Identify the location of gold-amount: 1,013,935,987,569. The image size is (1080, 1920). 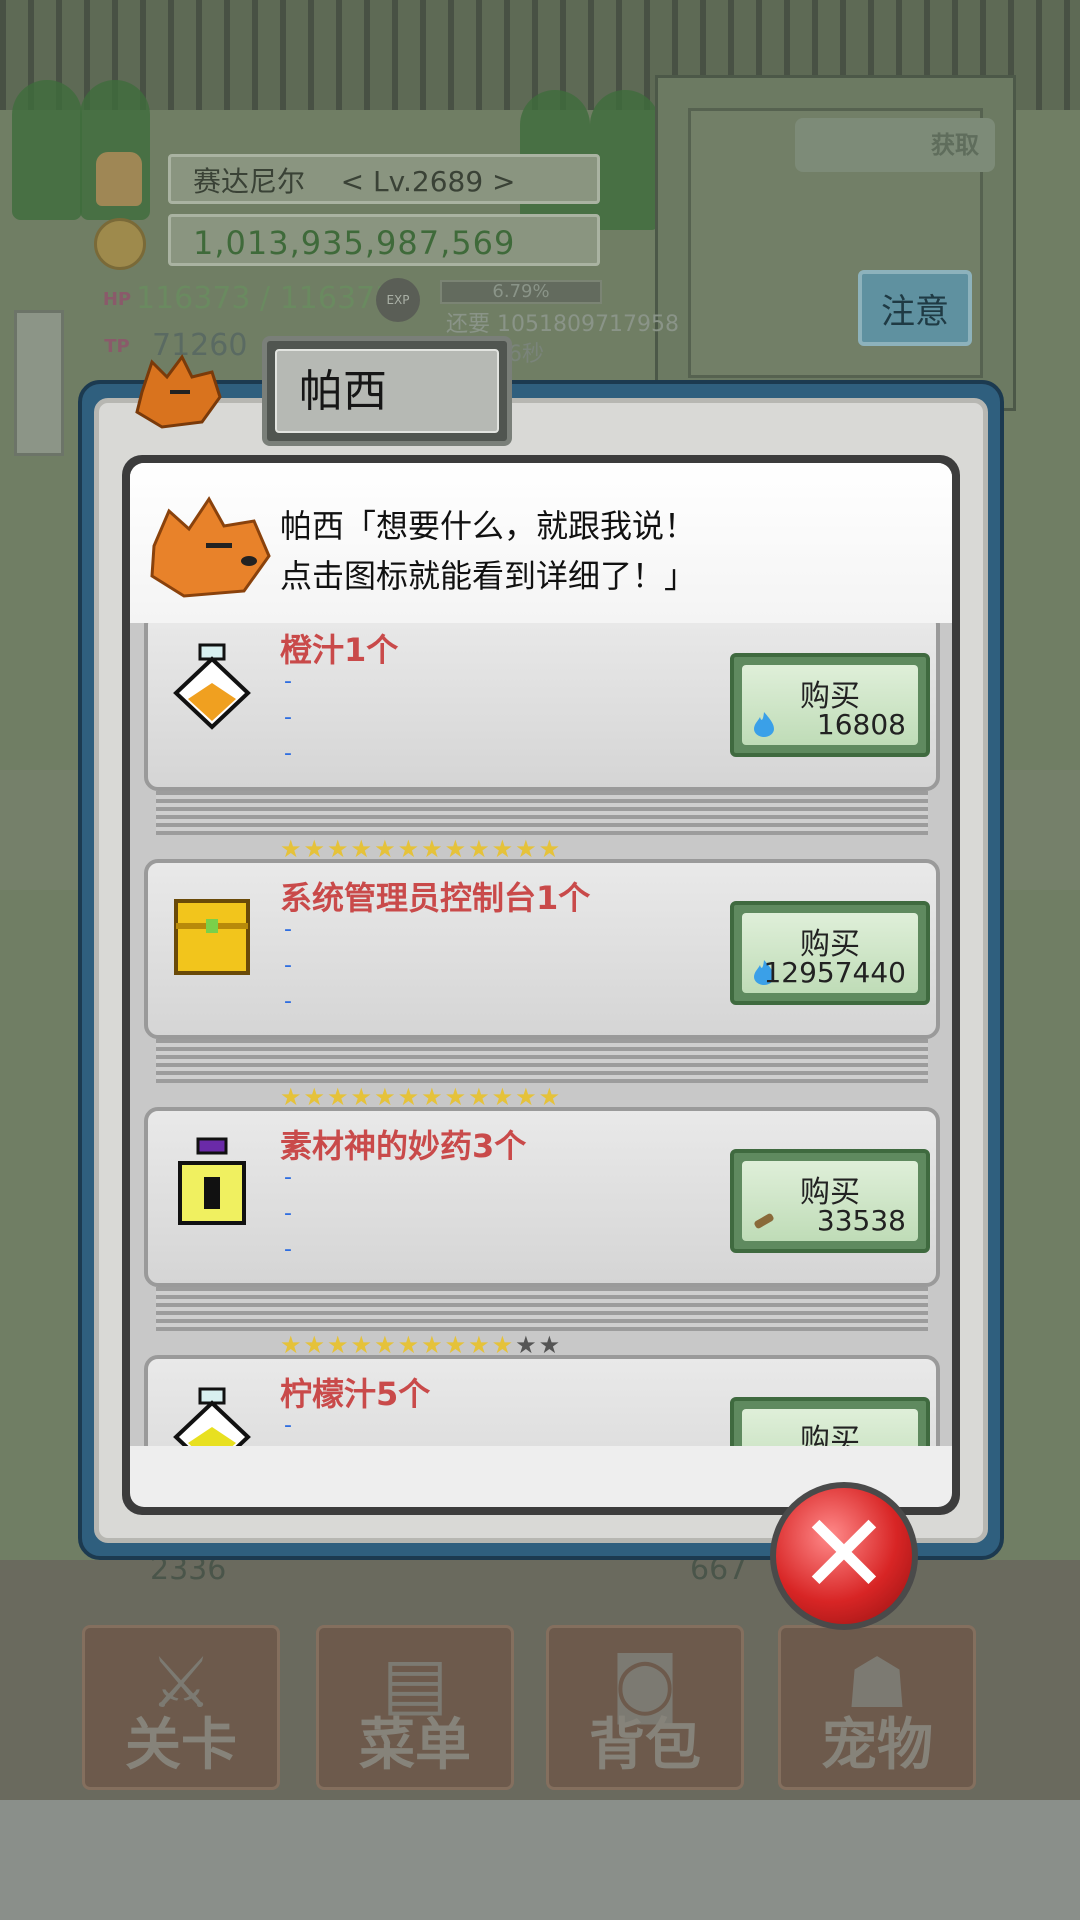
(384, 240).